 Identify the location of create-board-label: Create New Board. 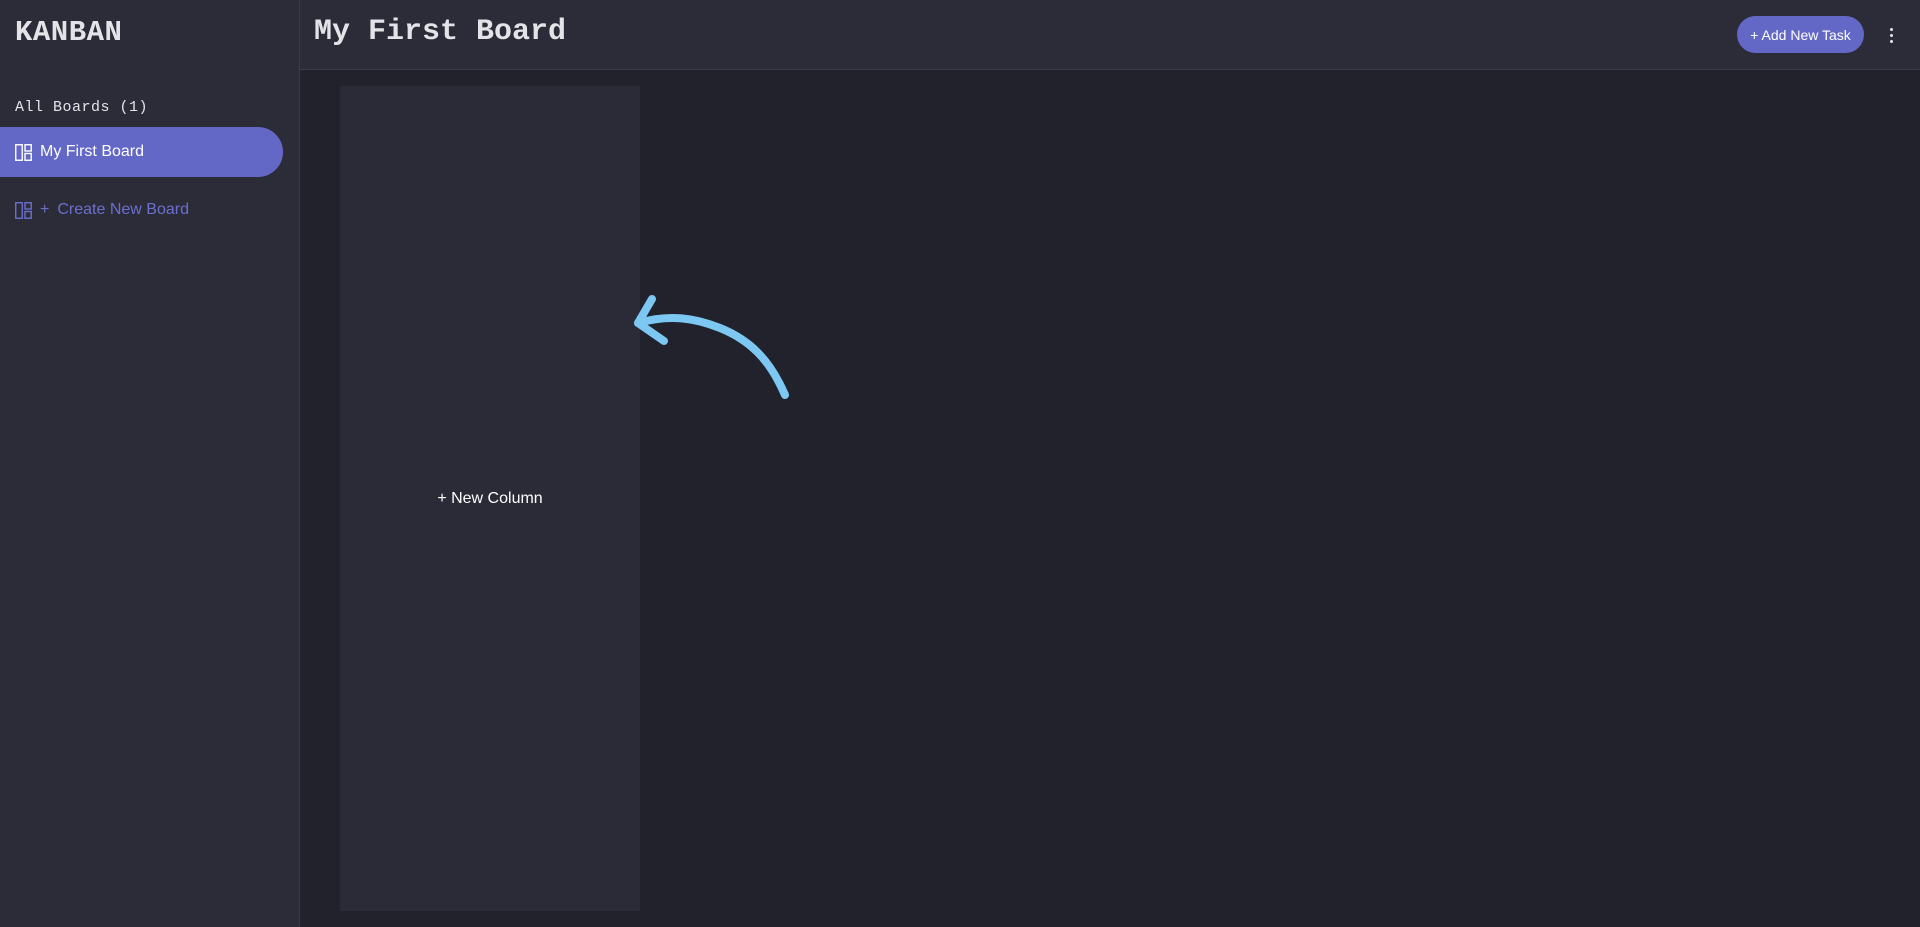
(123, 209).